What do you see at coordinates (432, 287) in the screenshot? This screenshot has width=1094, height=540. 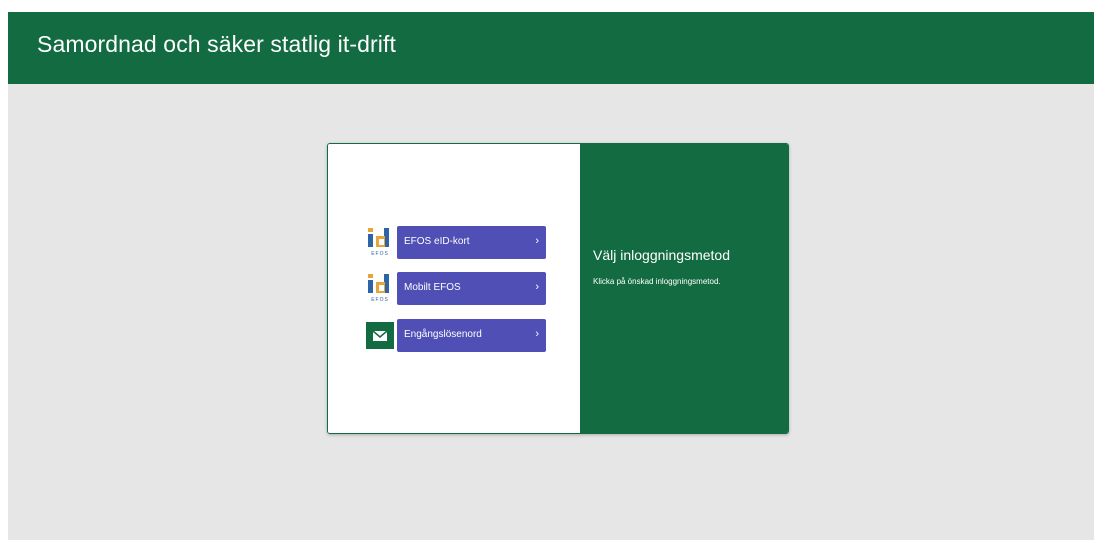 I see `mobile-efos-label: Mobilt EFOS` at bounding box center [432, 287].